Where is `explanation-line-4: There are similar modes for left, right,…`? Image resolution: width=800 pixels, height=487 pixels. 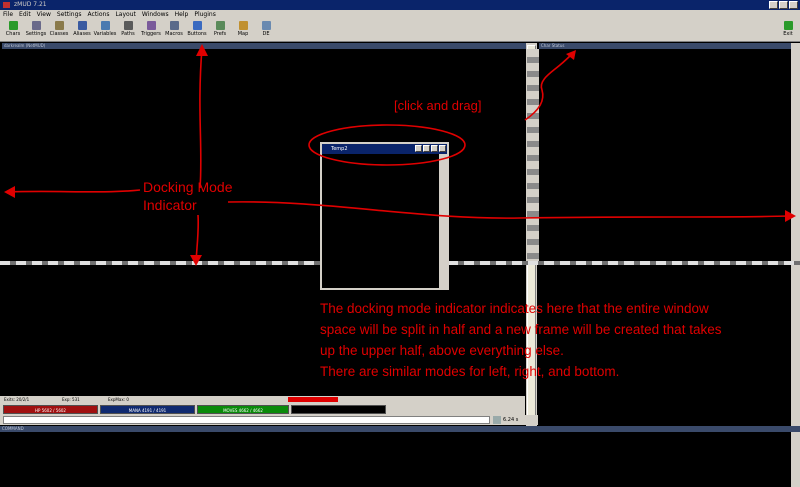 explanation-line-4: There are similar modes for left, right,… is located at coordinates (470, 371).